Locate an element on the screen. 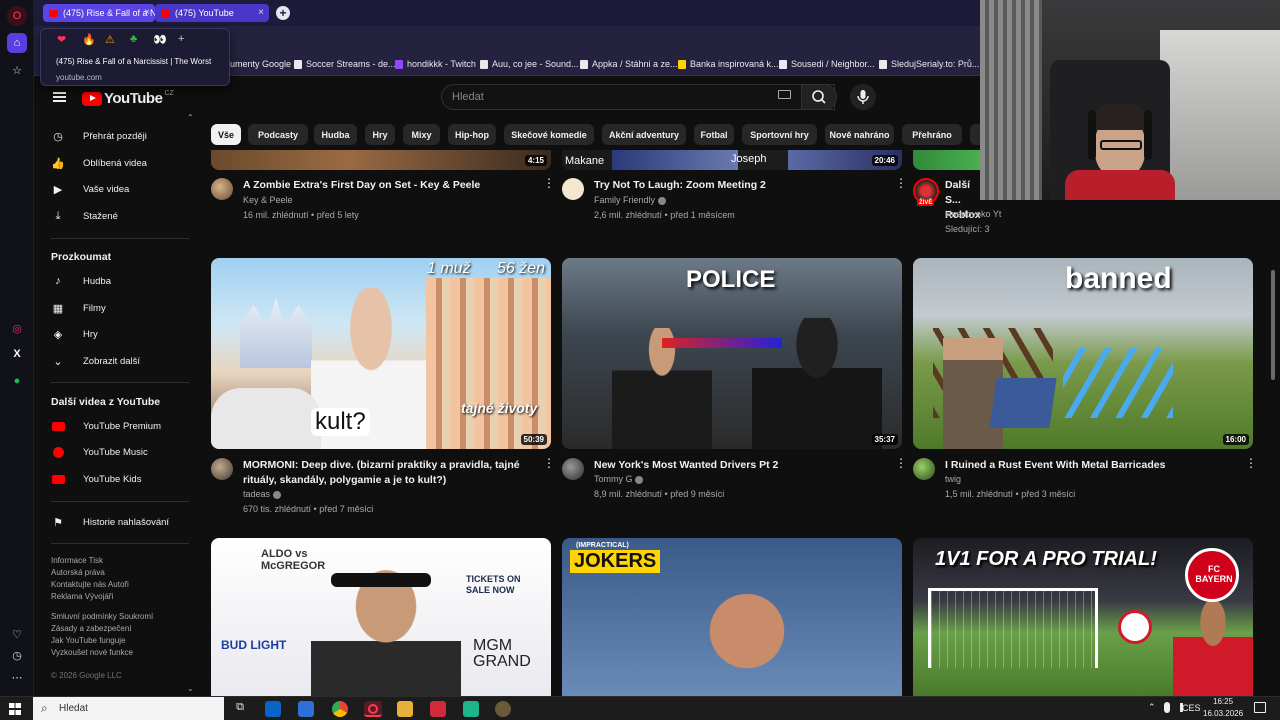 The image size is (1280, 720). eyes-emoji-icon: 👀 is located at coordinates (160, 39).